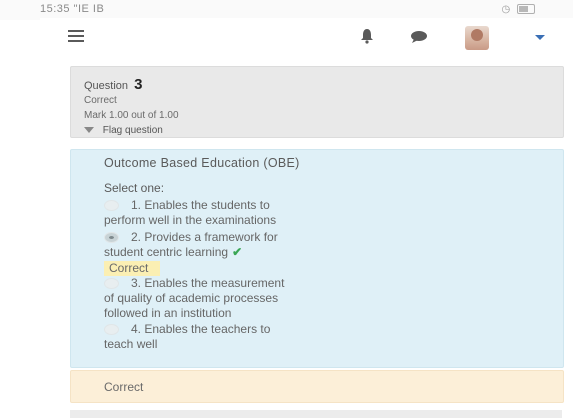  What do you see at coordinates (132, 268) in the screenshot?
I see `correct-badge: Correct` at bounding box center [132, 268].